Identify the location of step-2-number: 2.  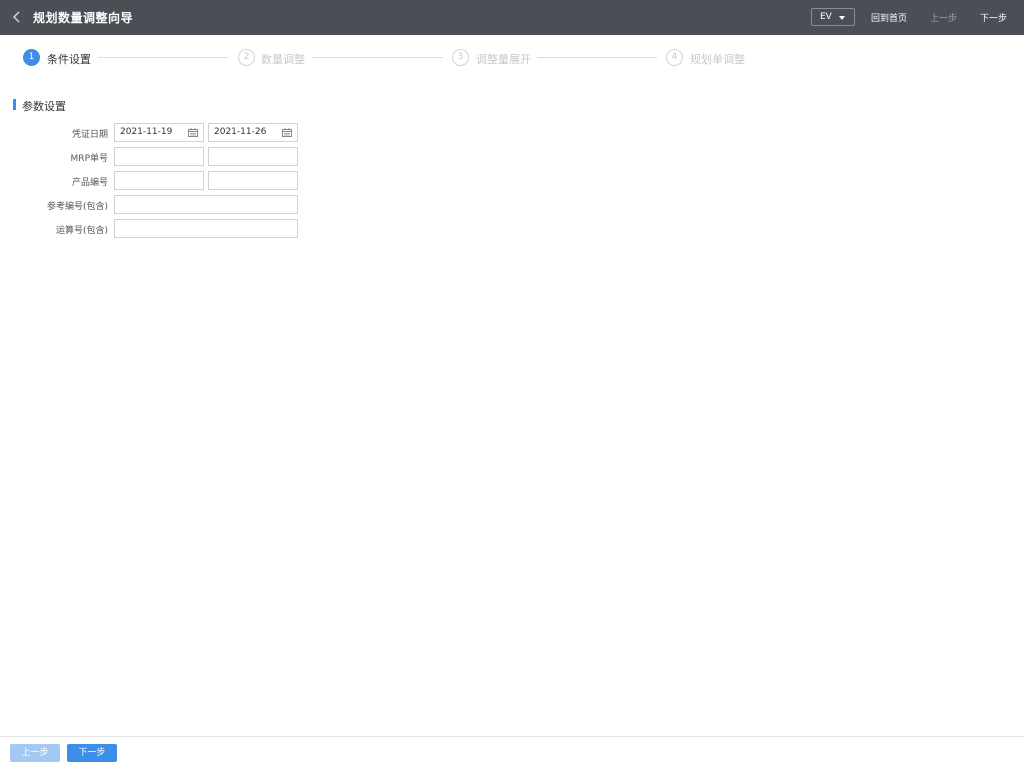
(246, 57).